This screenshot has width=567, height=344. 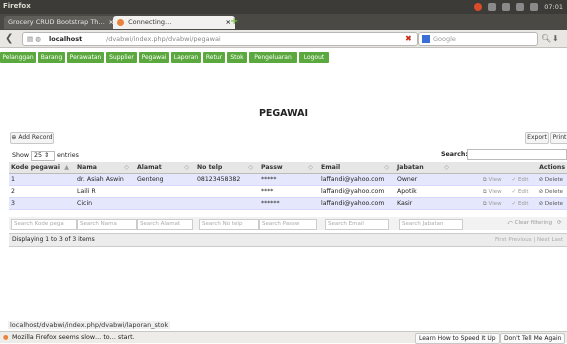 I want to click on cell-kode: 1, so click(x=42, y=179).